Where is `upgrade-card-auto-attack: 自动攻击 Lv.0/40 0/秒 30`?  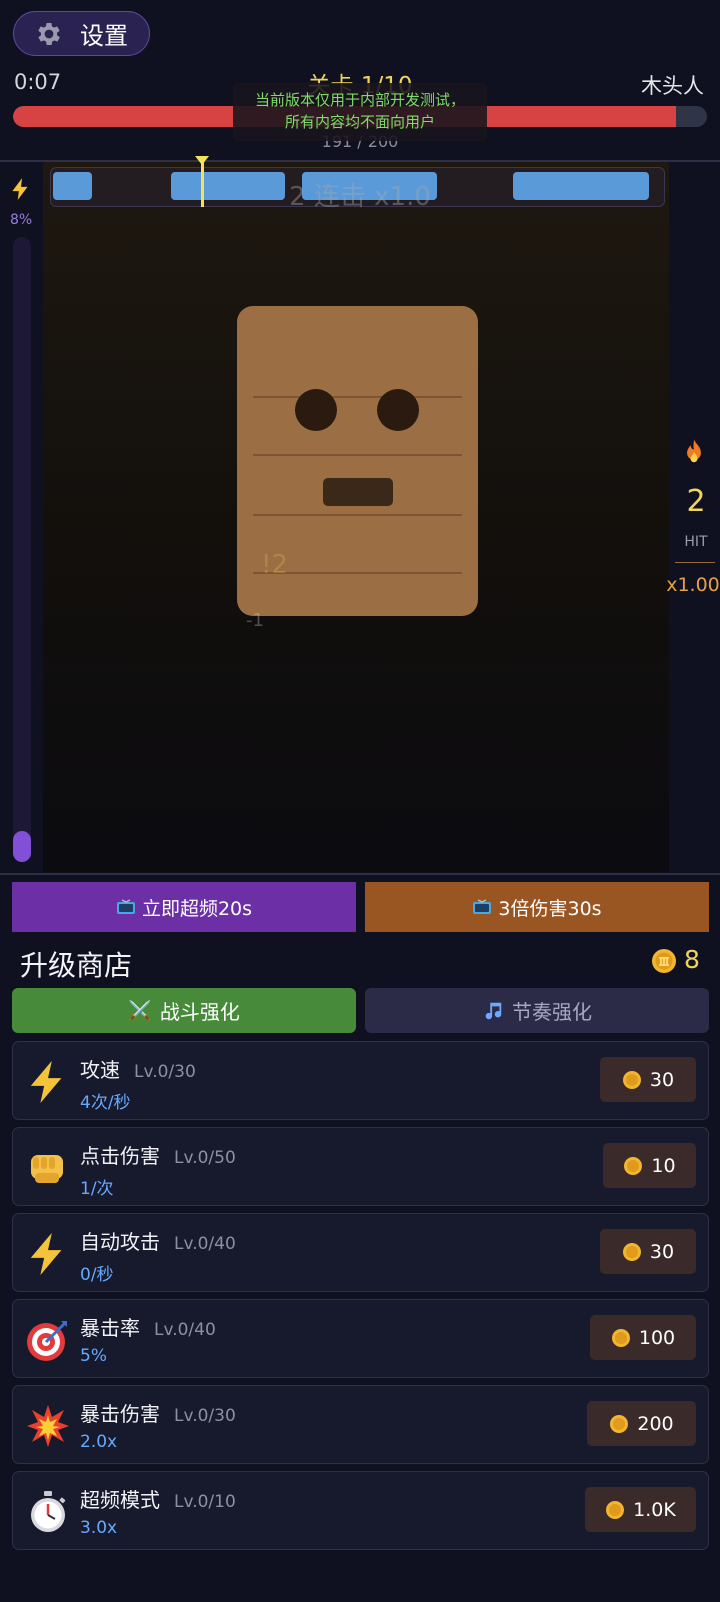
upgrade-card-auto-attack: 自动攻击 Lv.0/40 0/秒 30 is located at coordinates (360, 1252).